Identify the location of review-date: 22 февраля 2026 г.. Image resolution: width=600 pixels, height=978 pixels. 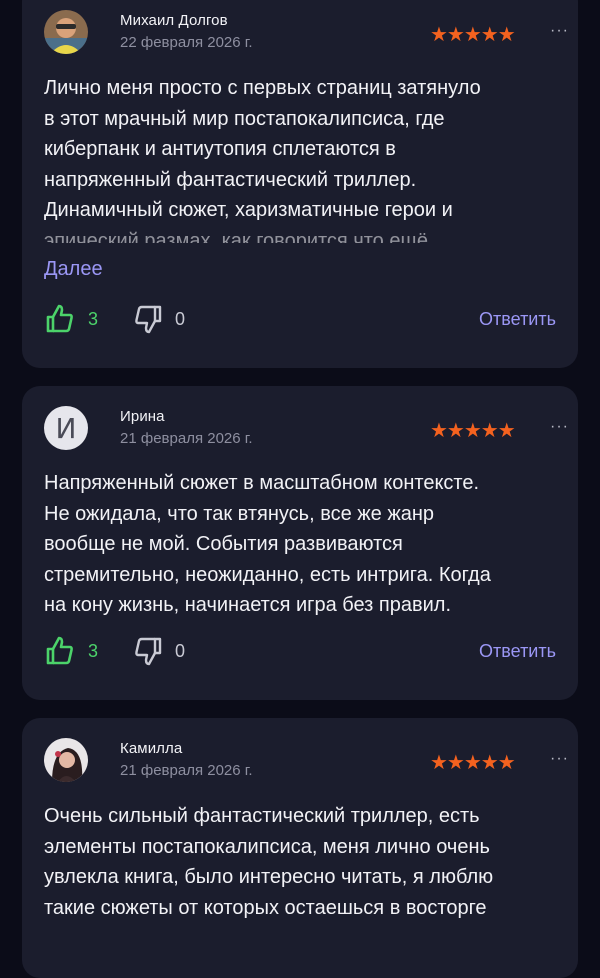
(186, 42).